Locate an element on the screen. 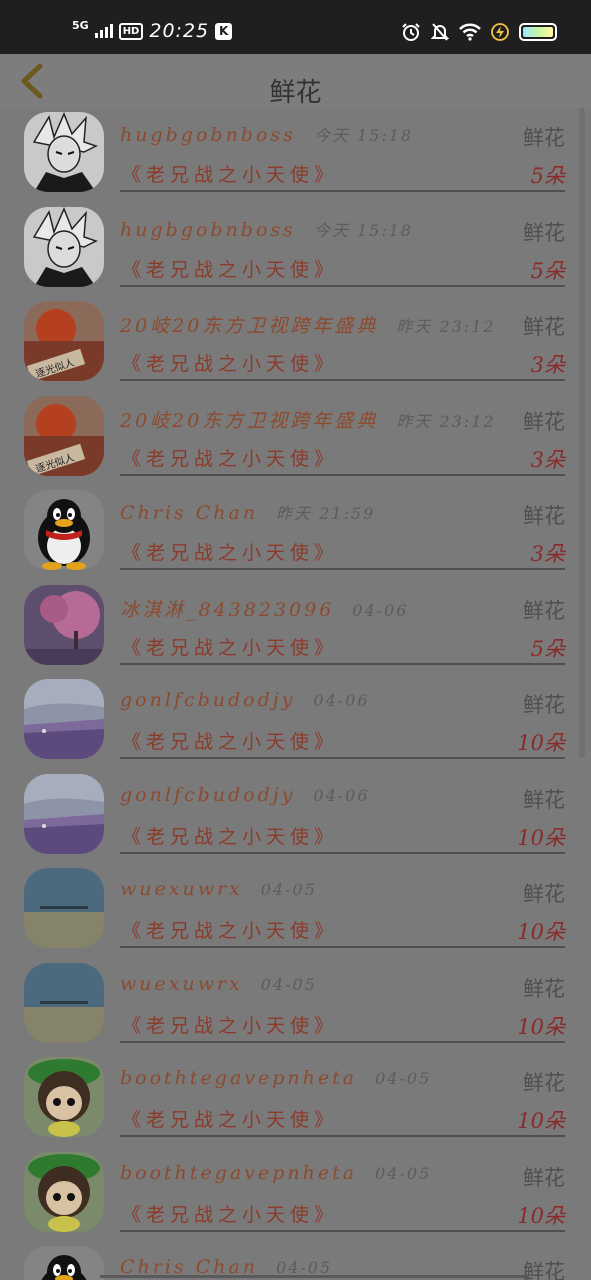  name-line: hugbgobnboss 今天 15:18 is located at coordinates (266, 229).